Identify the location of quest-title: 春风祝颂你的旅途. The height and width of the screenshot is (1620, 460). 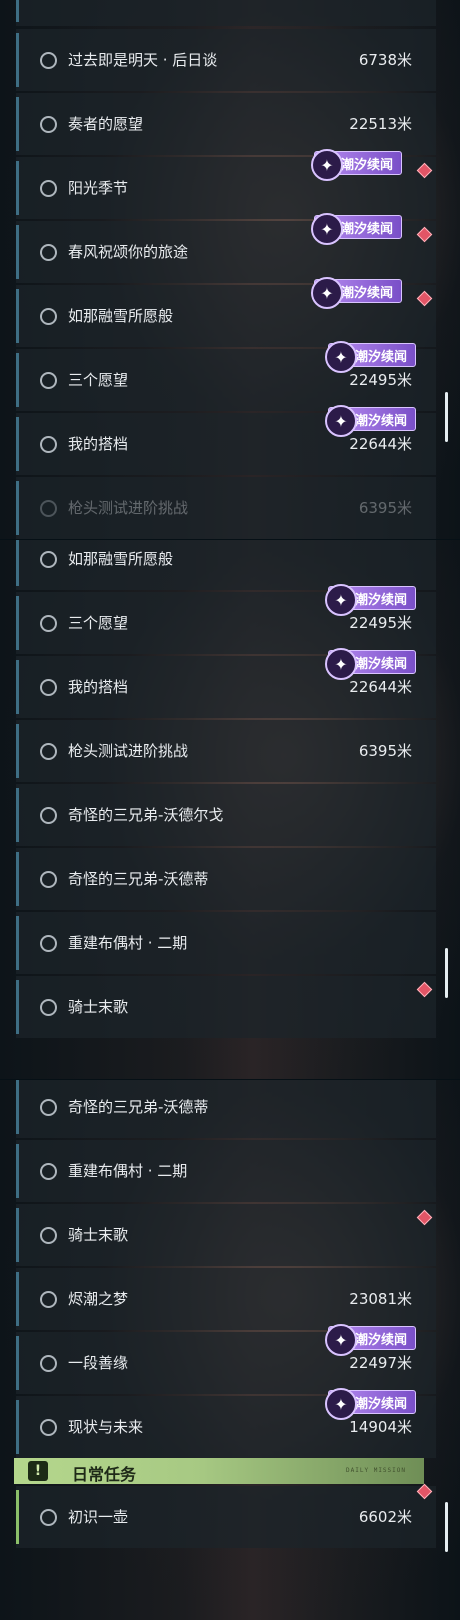
(128, 252).